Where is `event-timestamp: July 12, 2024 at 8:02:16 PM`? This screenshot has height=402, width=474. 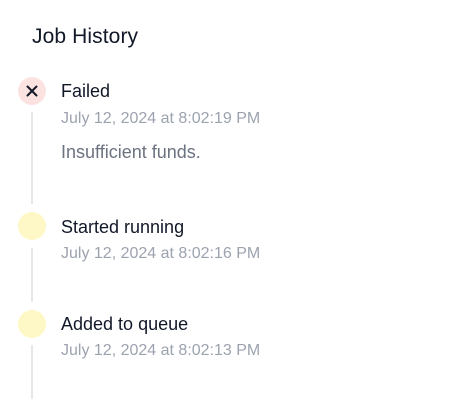 event-timestamp: July 12, 2024 at 8:02:16 PM is located at coordinates (161, 253).